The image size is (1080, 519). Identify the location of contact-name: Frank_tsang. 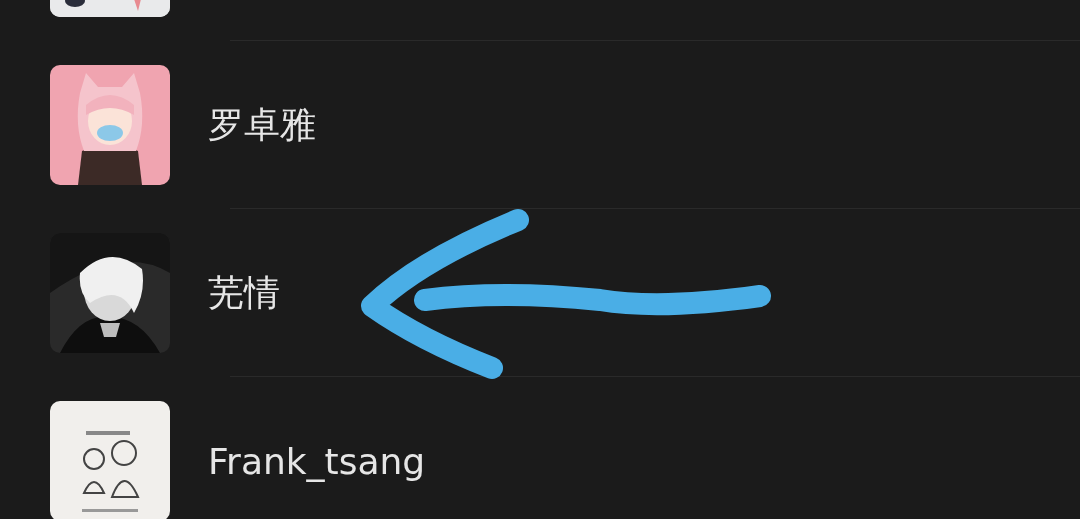
(317, 461).